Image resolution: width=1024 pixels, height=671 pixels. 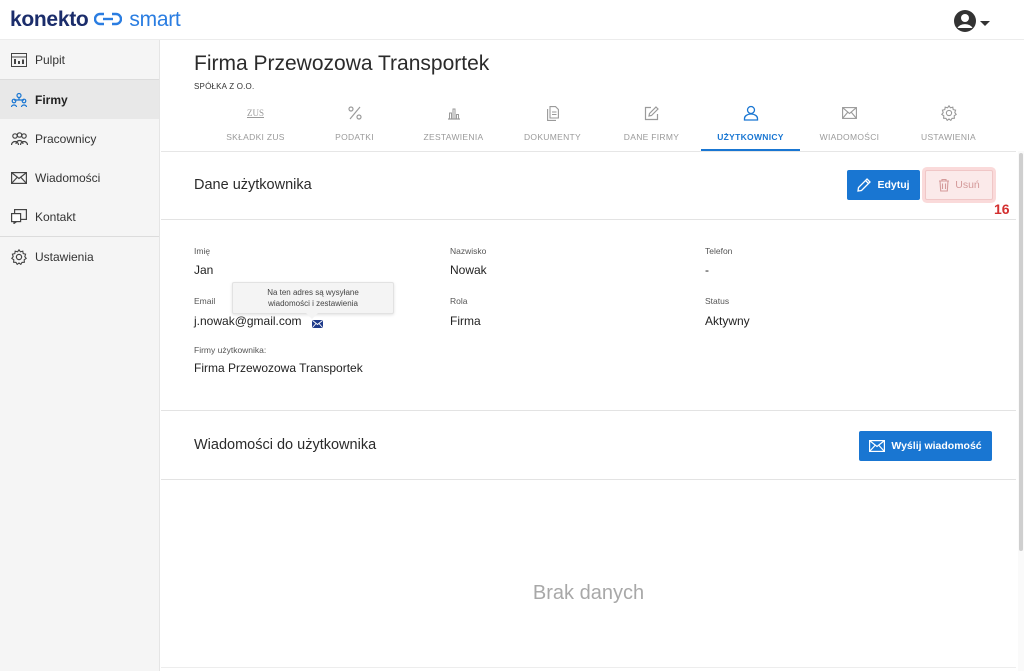 I want to click on delete-button-label: Usuń, so click(x=967, y=185).